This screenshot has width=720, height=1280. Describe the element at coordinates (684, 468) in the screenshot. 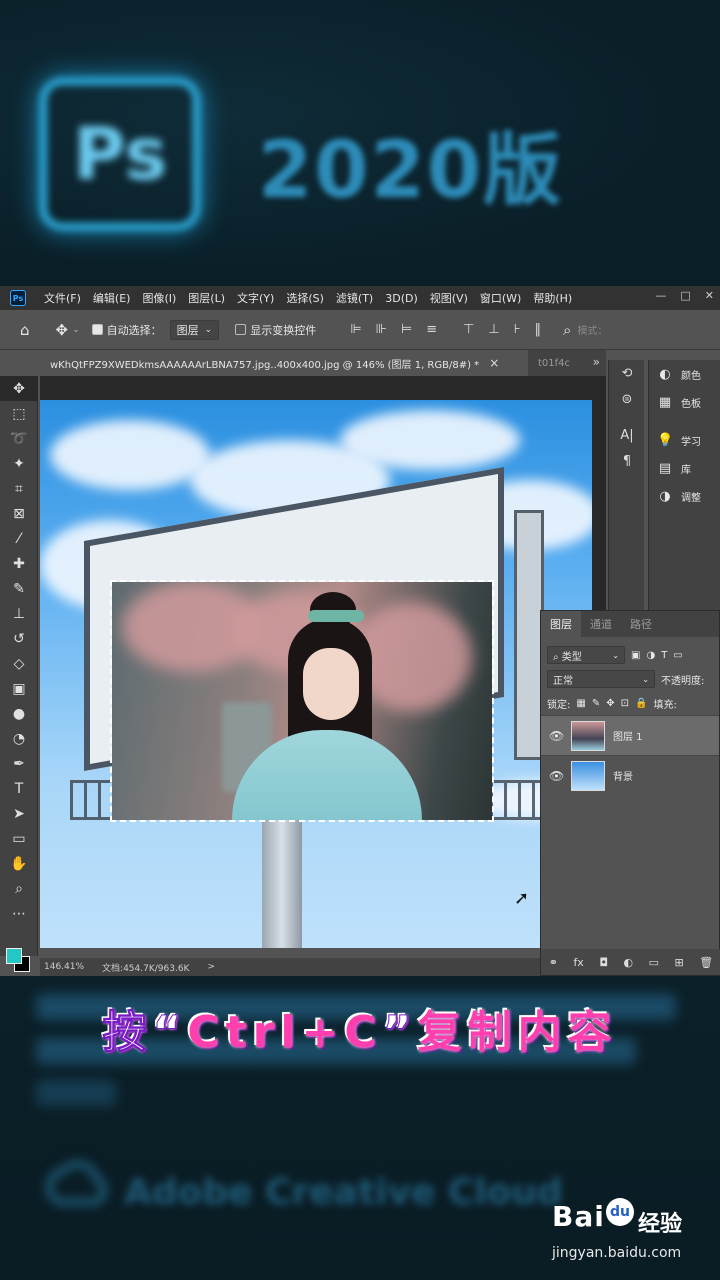

I see `panel-libraries: ▤ 库` at that location.